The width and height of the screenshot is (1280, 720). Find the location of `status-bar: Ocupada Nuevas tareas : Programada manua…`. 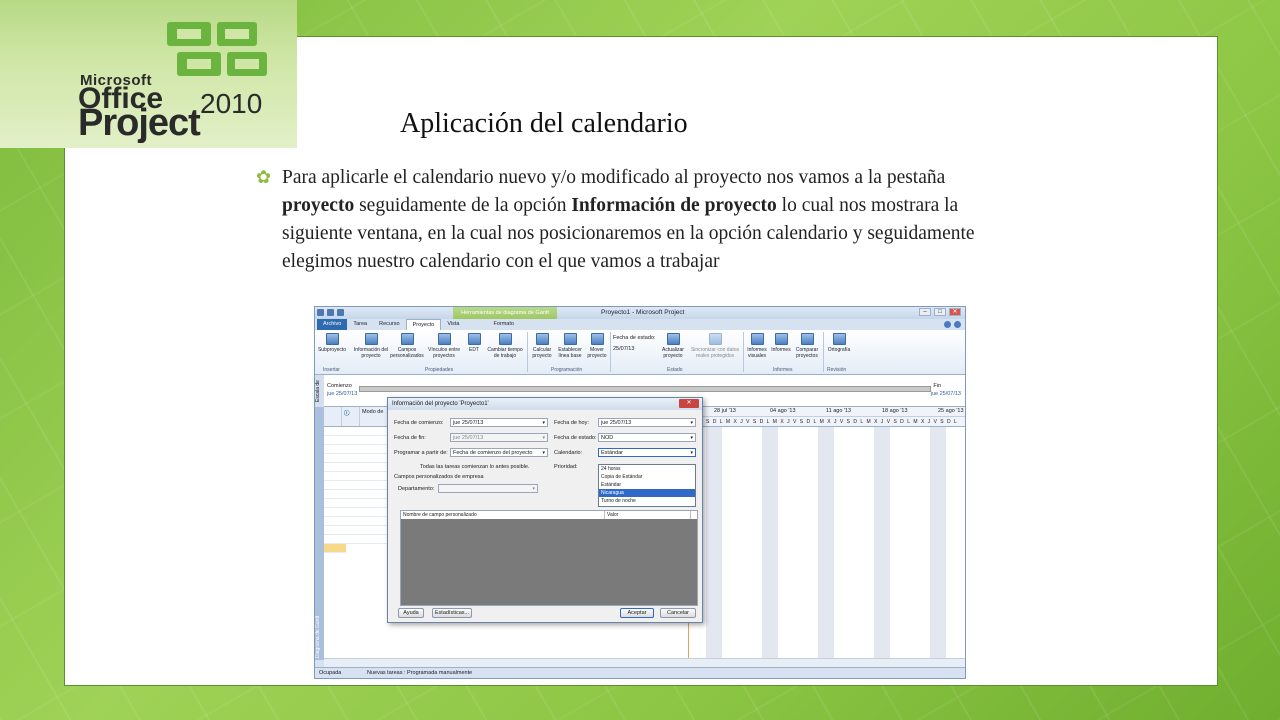

status-bar: Ocupada Nuevas tareas : Programada manua… is located at coordinates (640, 672).